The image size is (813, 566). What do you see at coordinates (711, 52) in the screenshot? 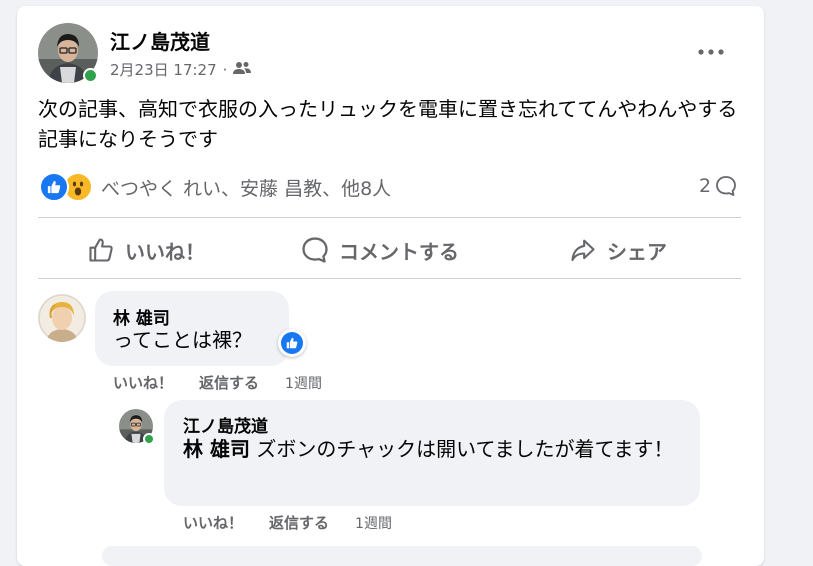
I see `more-options-icon` at bounding box center [711, 52].